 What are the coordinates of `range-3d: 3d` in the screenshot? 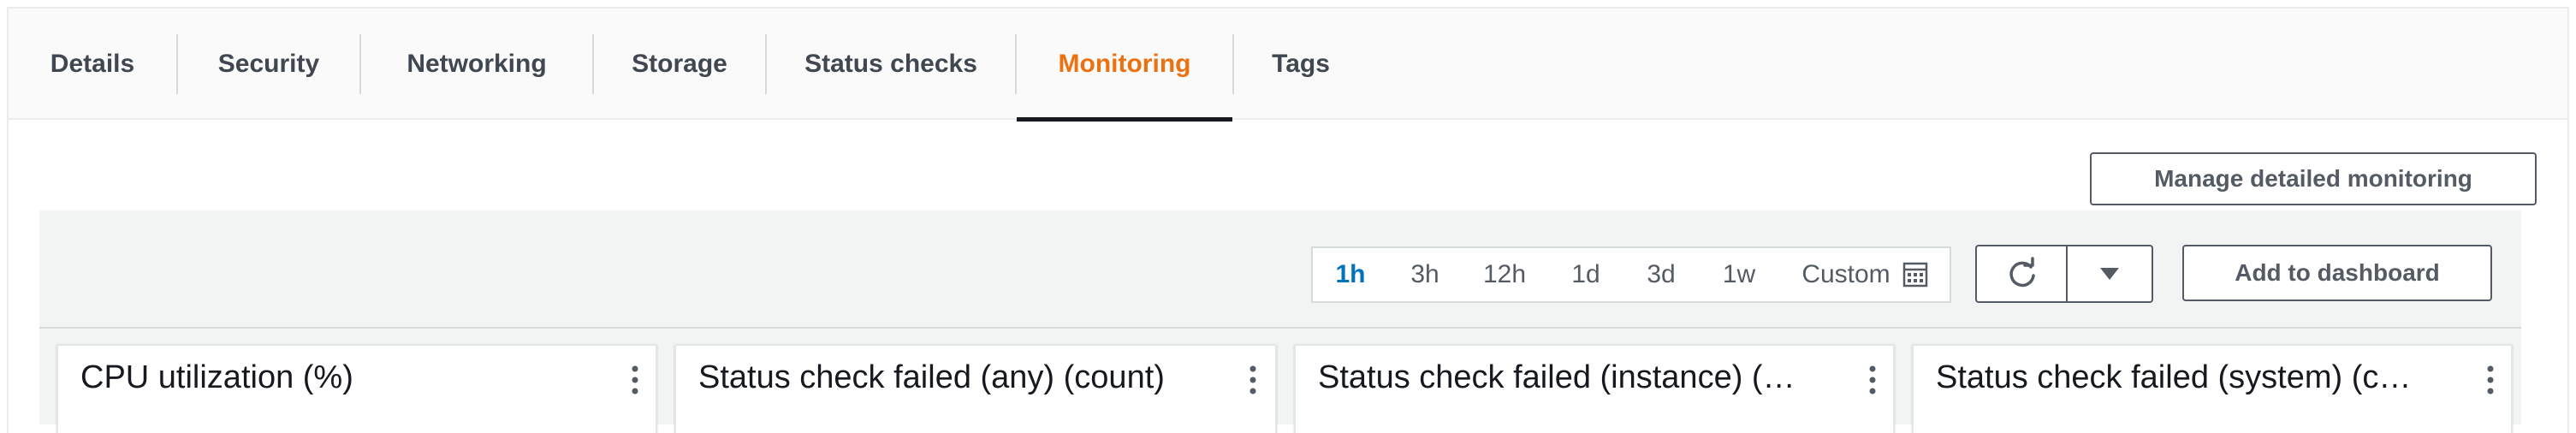 It's located at (1661, 274).